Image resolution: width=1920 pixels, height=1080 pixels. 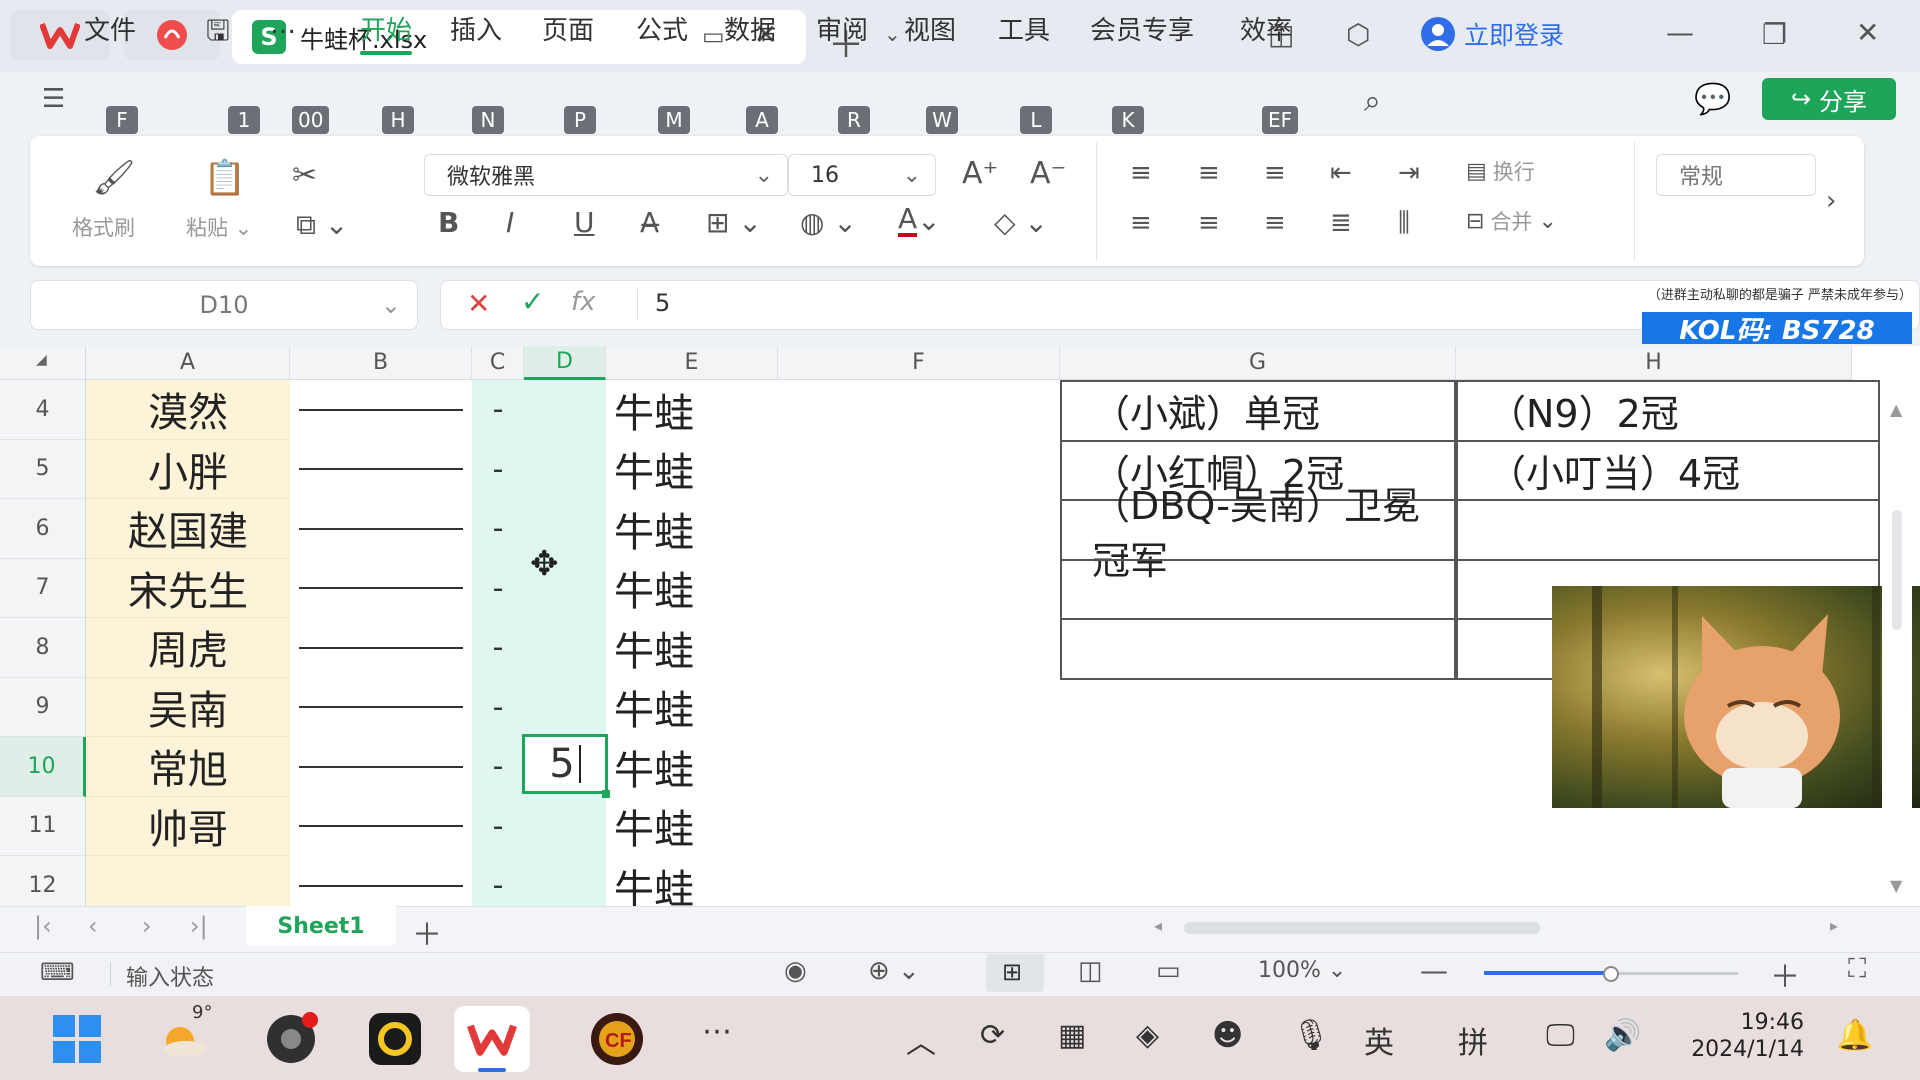 I want to click on menu-item-3: 开始, so click(x=386, y=32).